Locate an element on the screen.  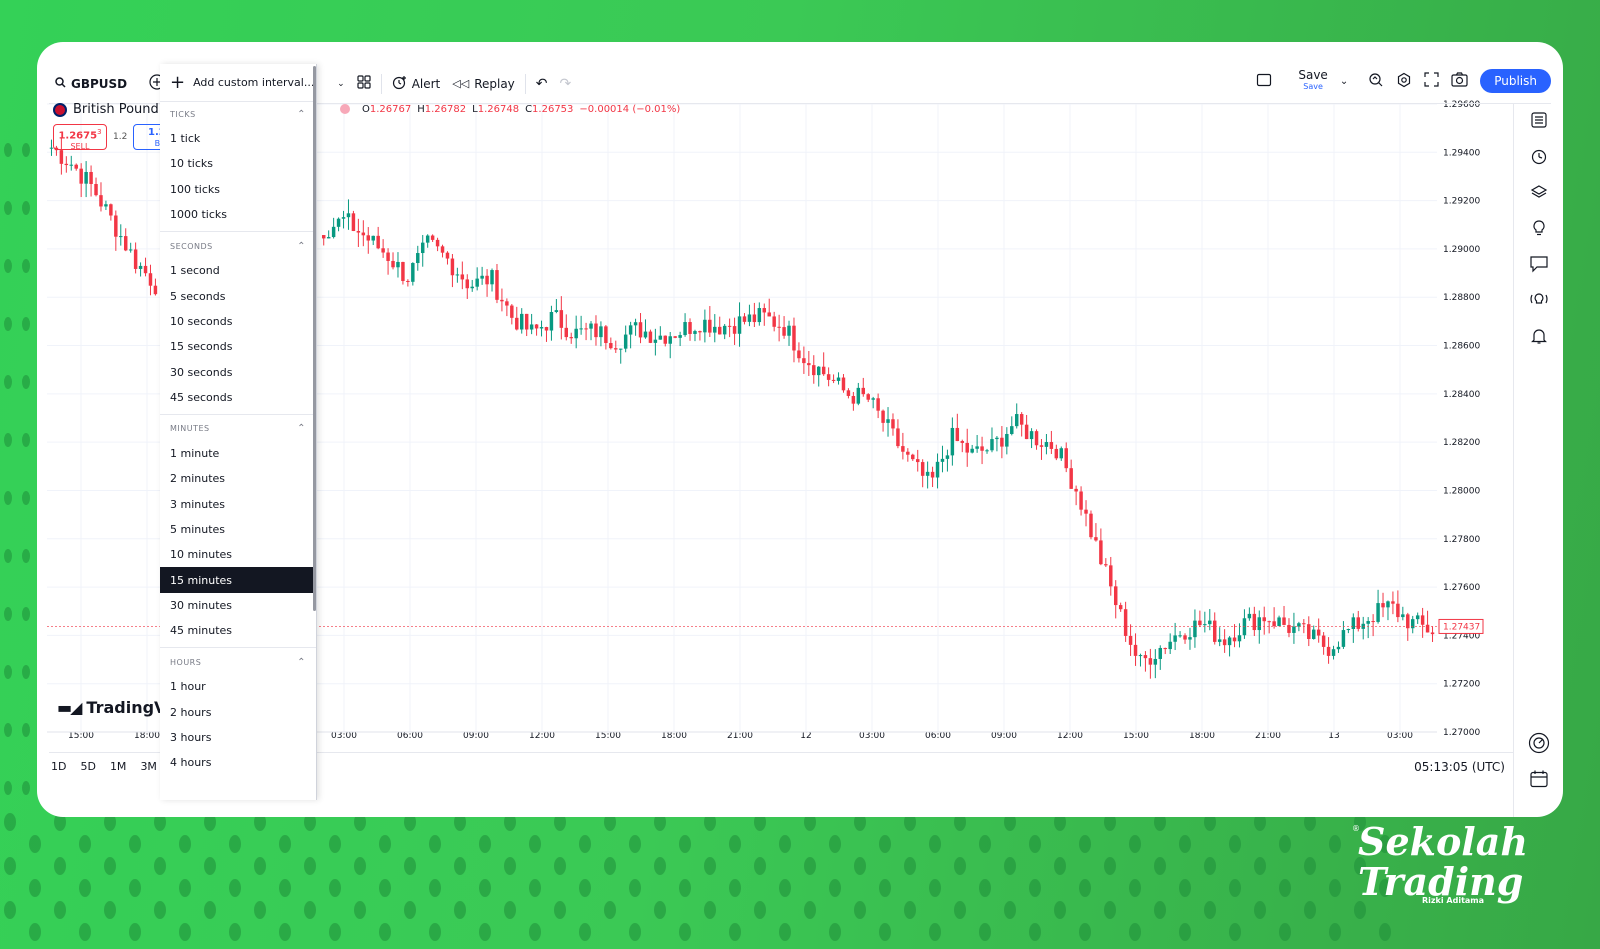
publish-button: Publish is located at coordinates (1515, 81).